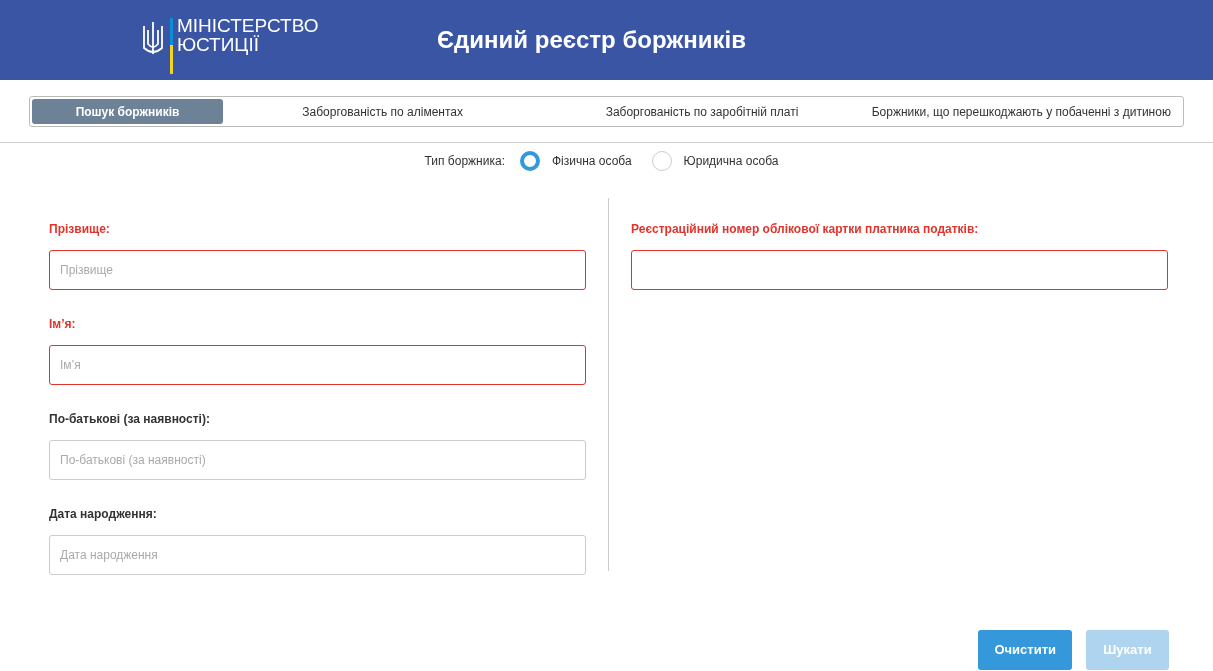  What do you see at coordinates (171, 46) in the screenshot?
I see `flag-stripe-icon` at bounding box center [171, 46].